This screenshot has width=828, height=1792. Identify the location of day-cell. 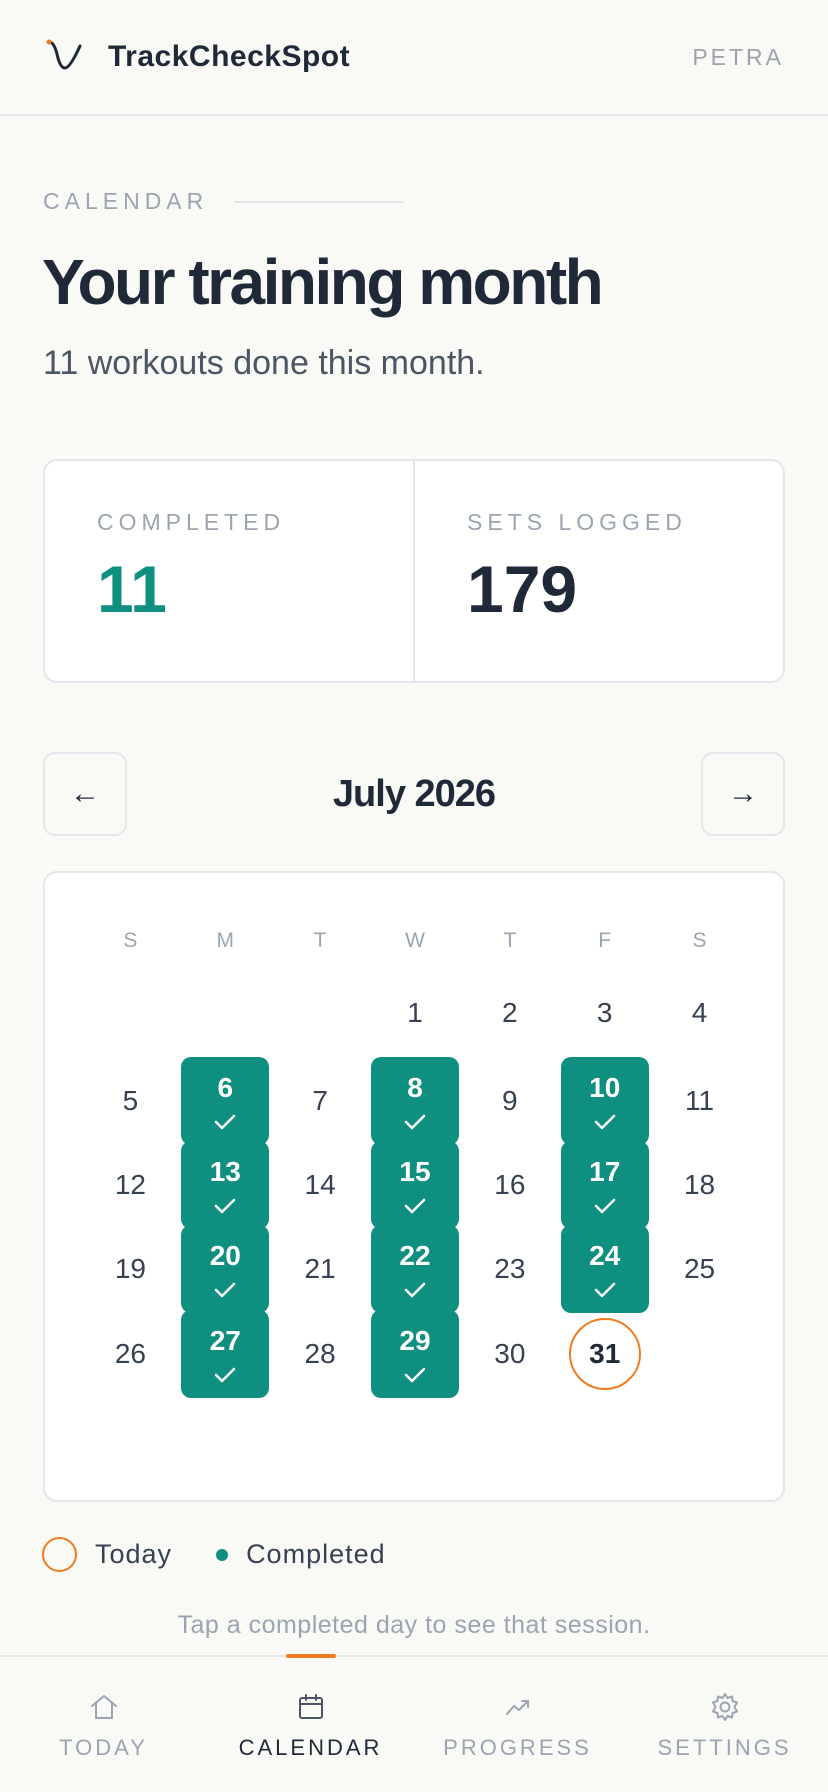
(130, 1013).